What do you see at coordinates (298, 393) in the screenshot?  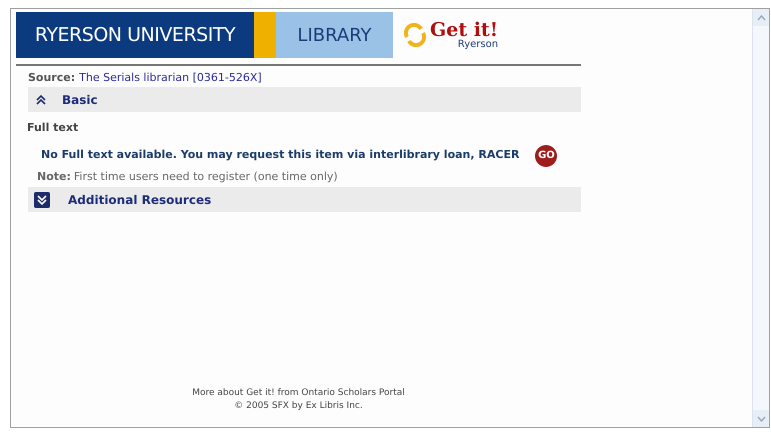 I see `footer-text: More about Get it! from Ontario Scholars Portal` at bounding box center [298, 393].